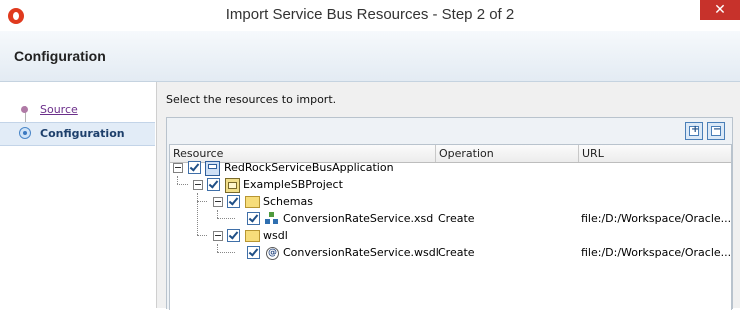 This screenshot has height=310, width=740. What do you see at coordinates (450, 235) in the screenshot?
I see `table-row: wsdl` at bounding box center [450, 235].